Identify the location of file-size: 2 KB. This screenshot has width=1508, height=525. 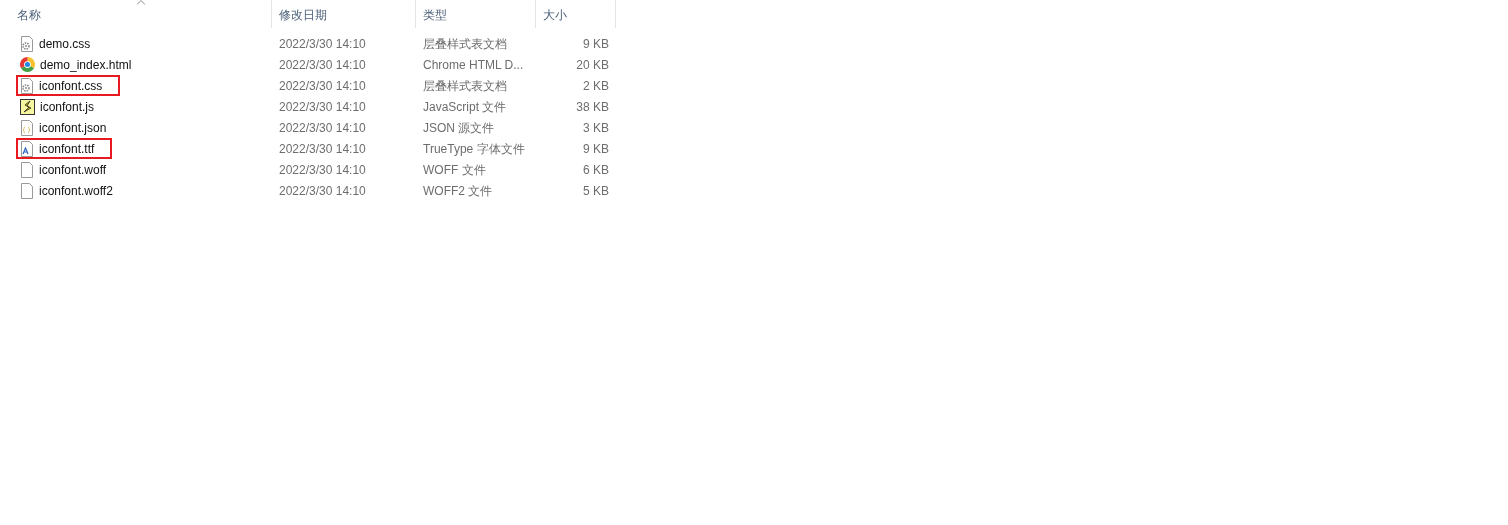
(596, 86).